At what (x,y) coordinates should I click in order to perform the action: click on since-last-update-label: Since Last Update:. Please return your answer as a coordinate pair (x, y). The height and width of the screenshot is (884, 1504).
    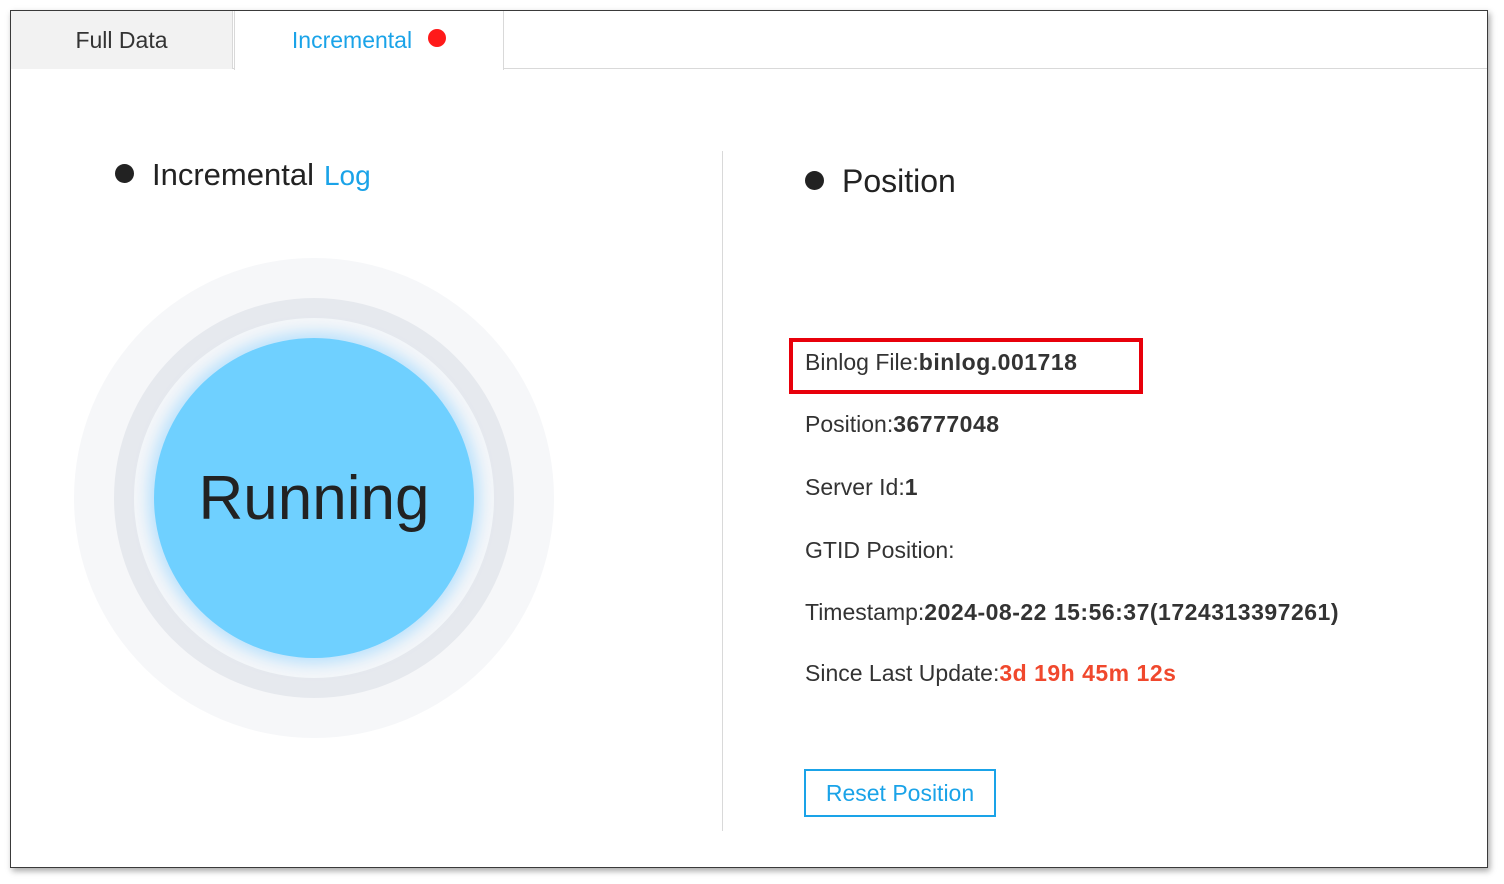
    Looking at the image, I should click on (902, 673).